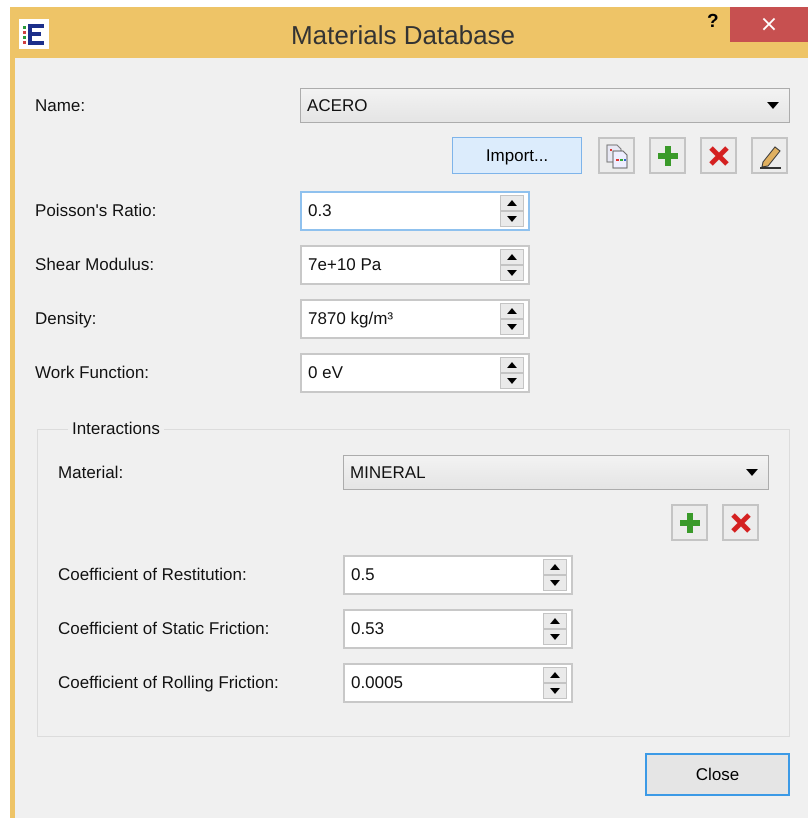 This screenshot has height=818, width=808. I want to click on name-dropdown: ACERO, so click(545, 105).